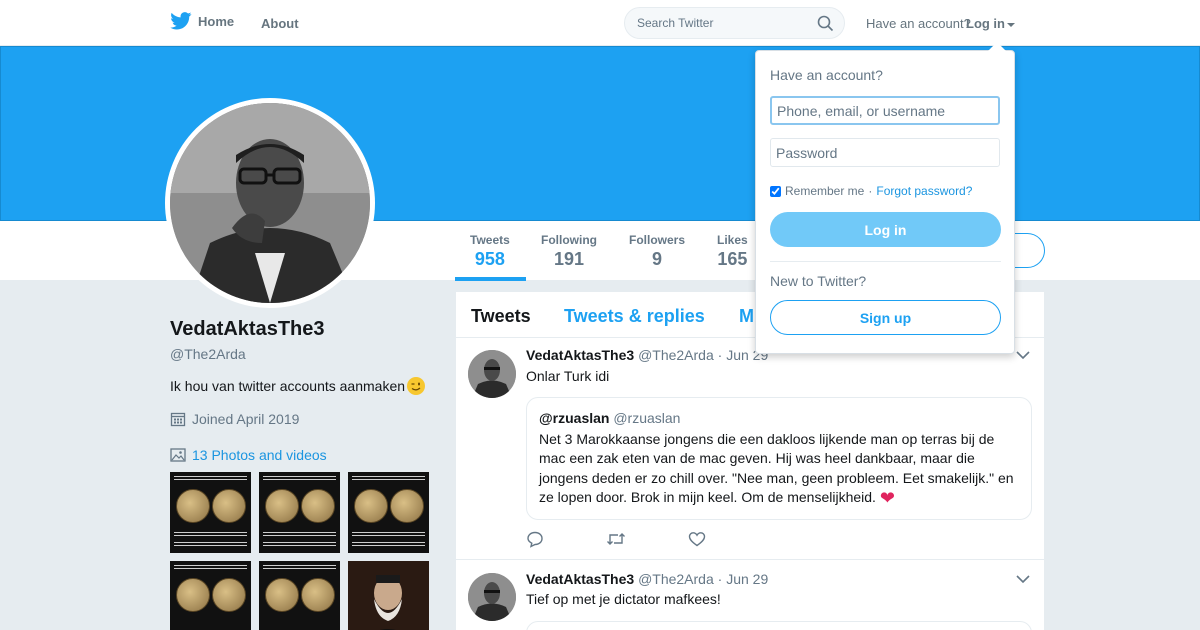 This screenshot has width=1200, height=630. I want to click on remember-me-label: Remember me, so click(824, 191).